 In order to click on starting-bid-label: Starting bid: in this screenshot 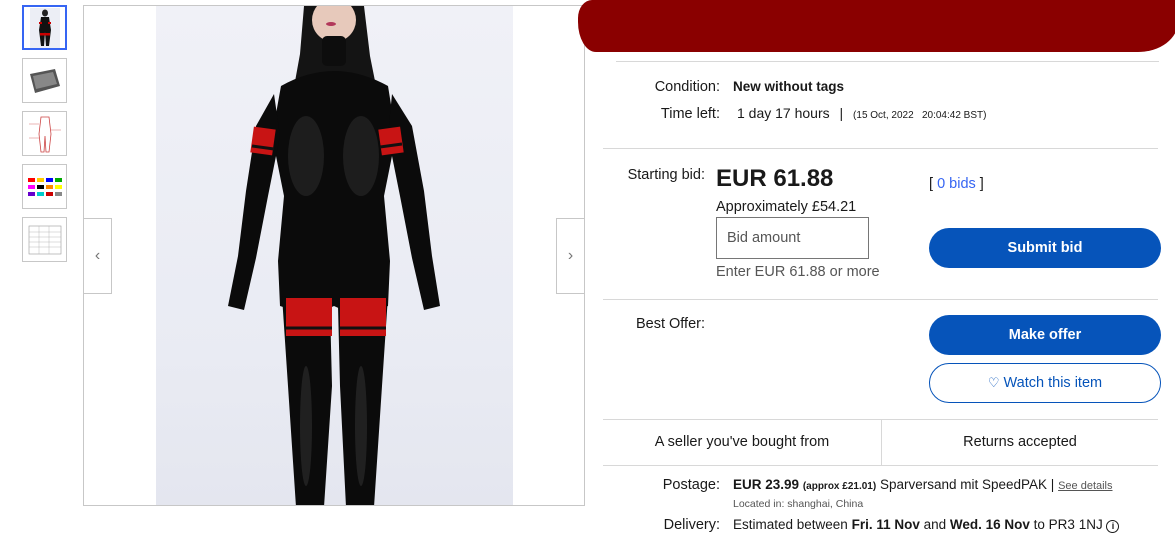, I will do `click(666, 175)`.